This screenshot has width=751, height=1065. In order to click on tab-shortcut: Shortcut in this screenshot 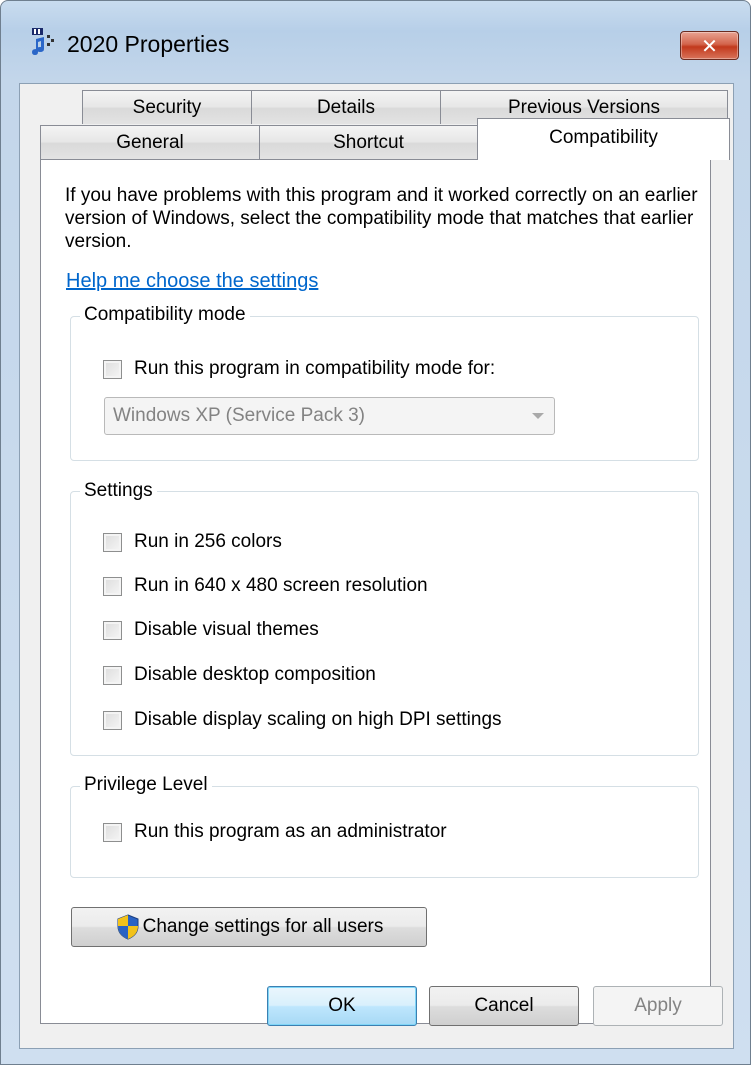, I will do `click(368, 142)`.